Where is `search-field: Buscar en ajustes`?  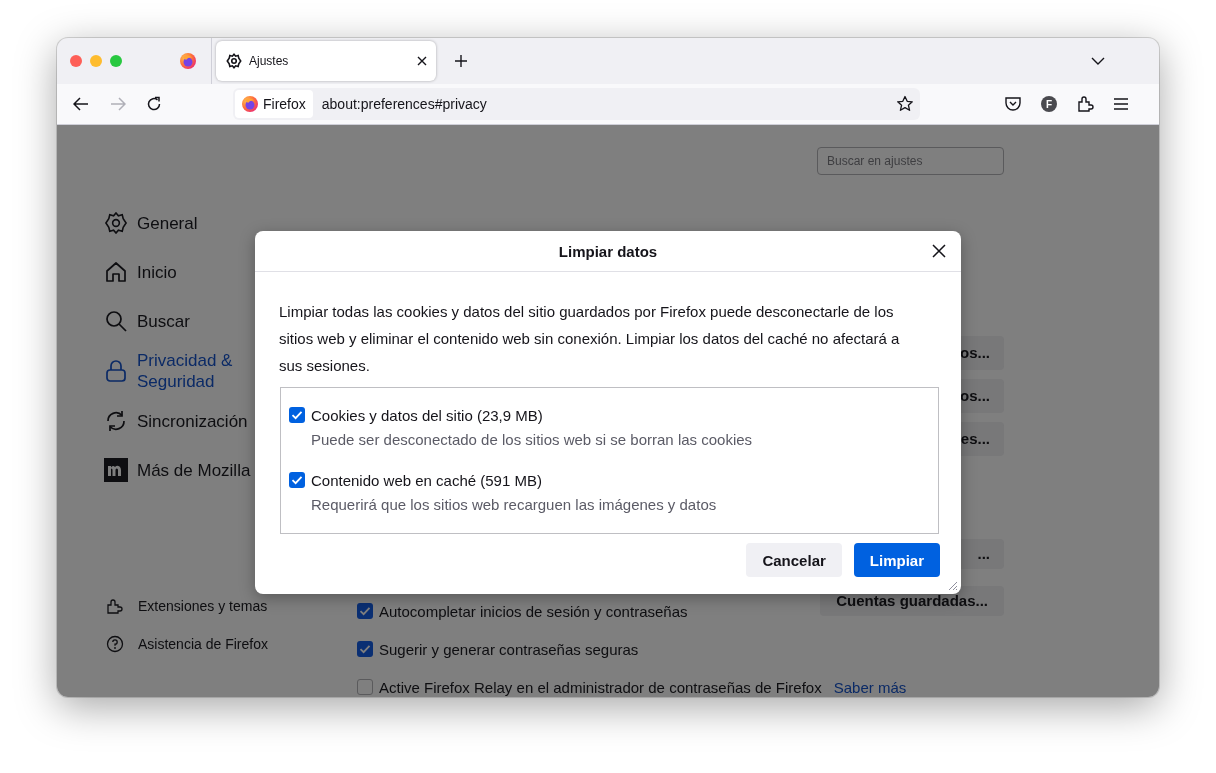 search-field: Buscar en ajustes is located at coordinates (910, 161).